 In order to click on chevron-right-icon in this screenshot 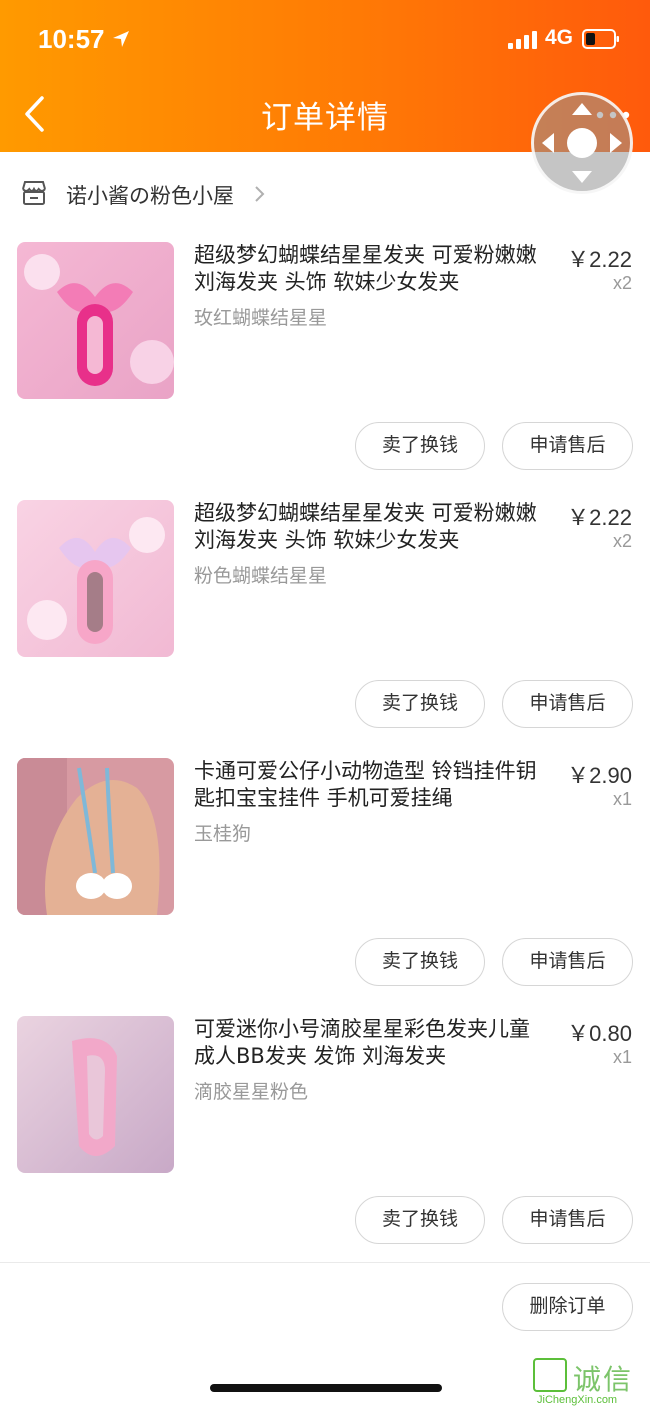, I will do `click(260, 194)`.